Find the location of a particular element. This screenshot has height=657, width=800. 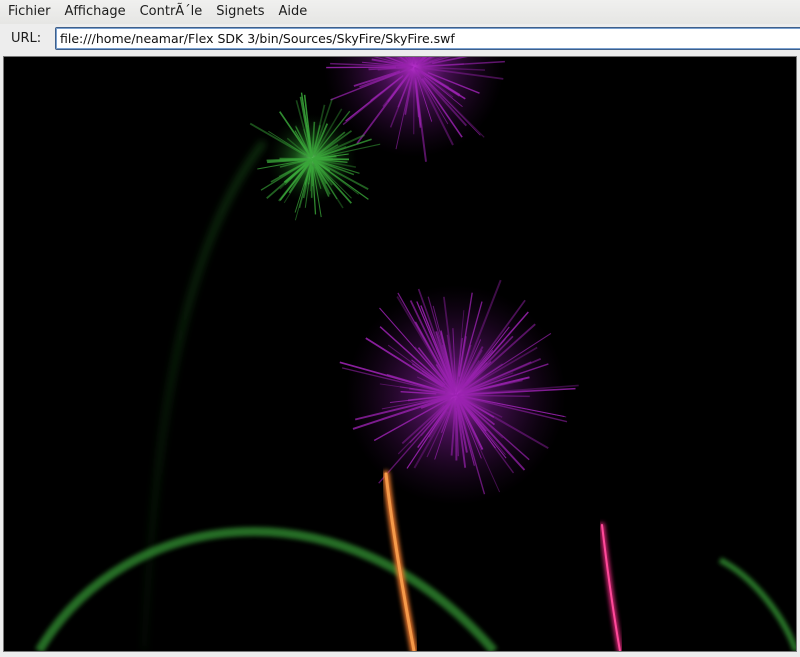

menu-fichier: Fichier is located at coordinates (28, 12).